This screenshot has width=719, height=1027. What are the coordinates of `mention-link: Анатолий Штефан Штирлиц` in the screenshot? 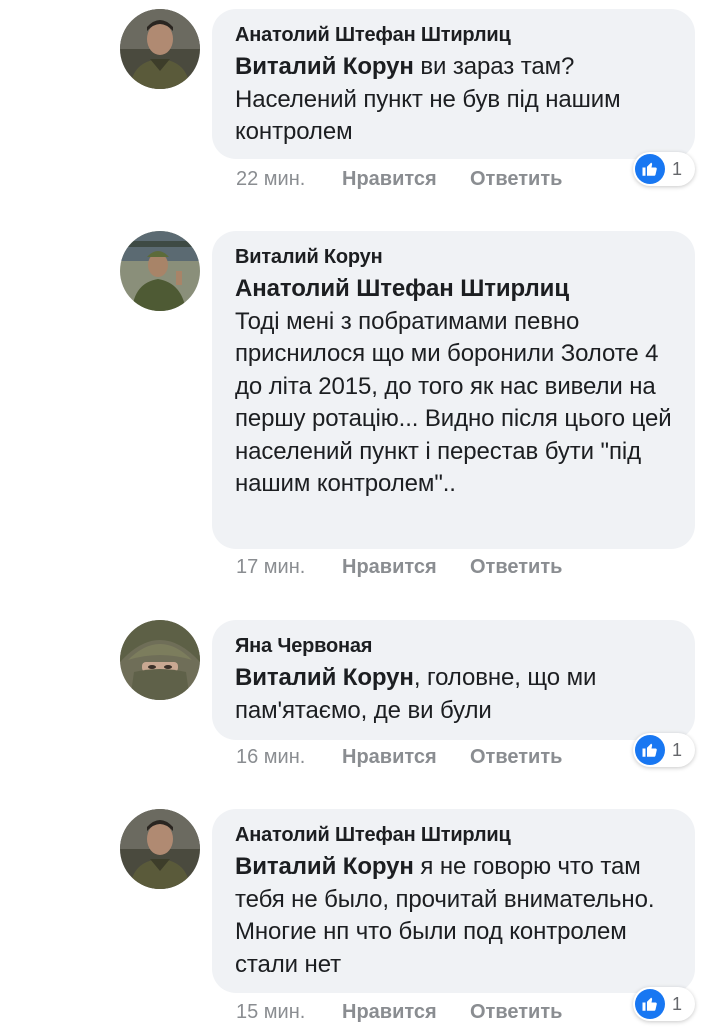 It's located at (402, 288).